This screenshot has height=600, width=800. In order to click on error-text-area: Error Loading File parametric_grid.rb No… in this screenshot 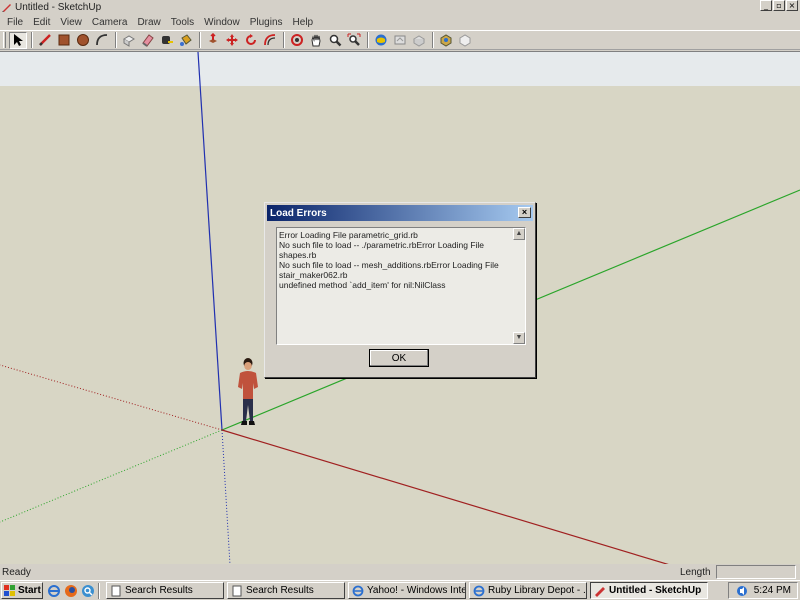, I will do `click(401, 286)`.